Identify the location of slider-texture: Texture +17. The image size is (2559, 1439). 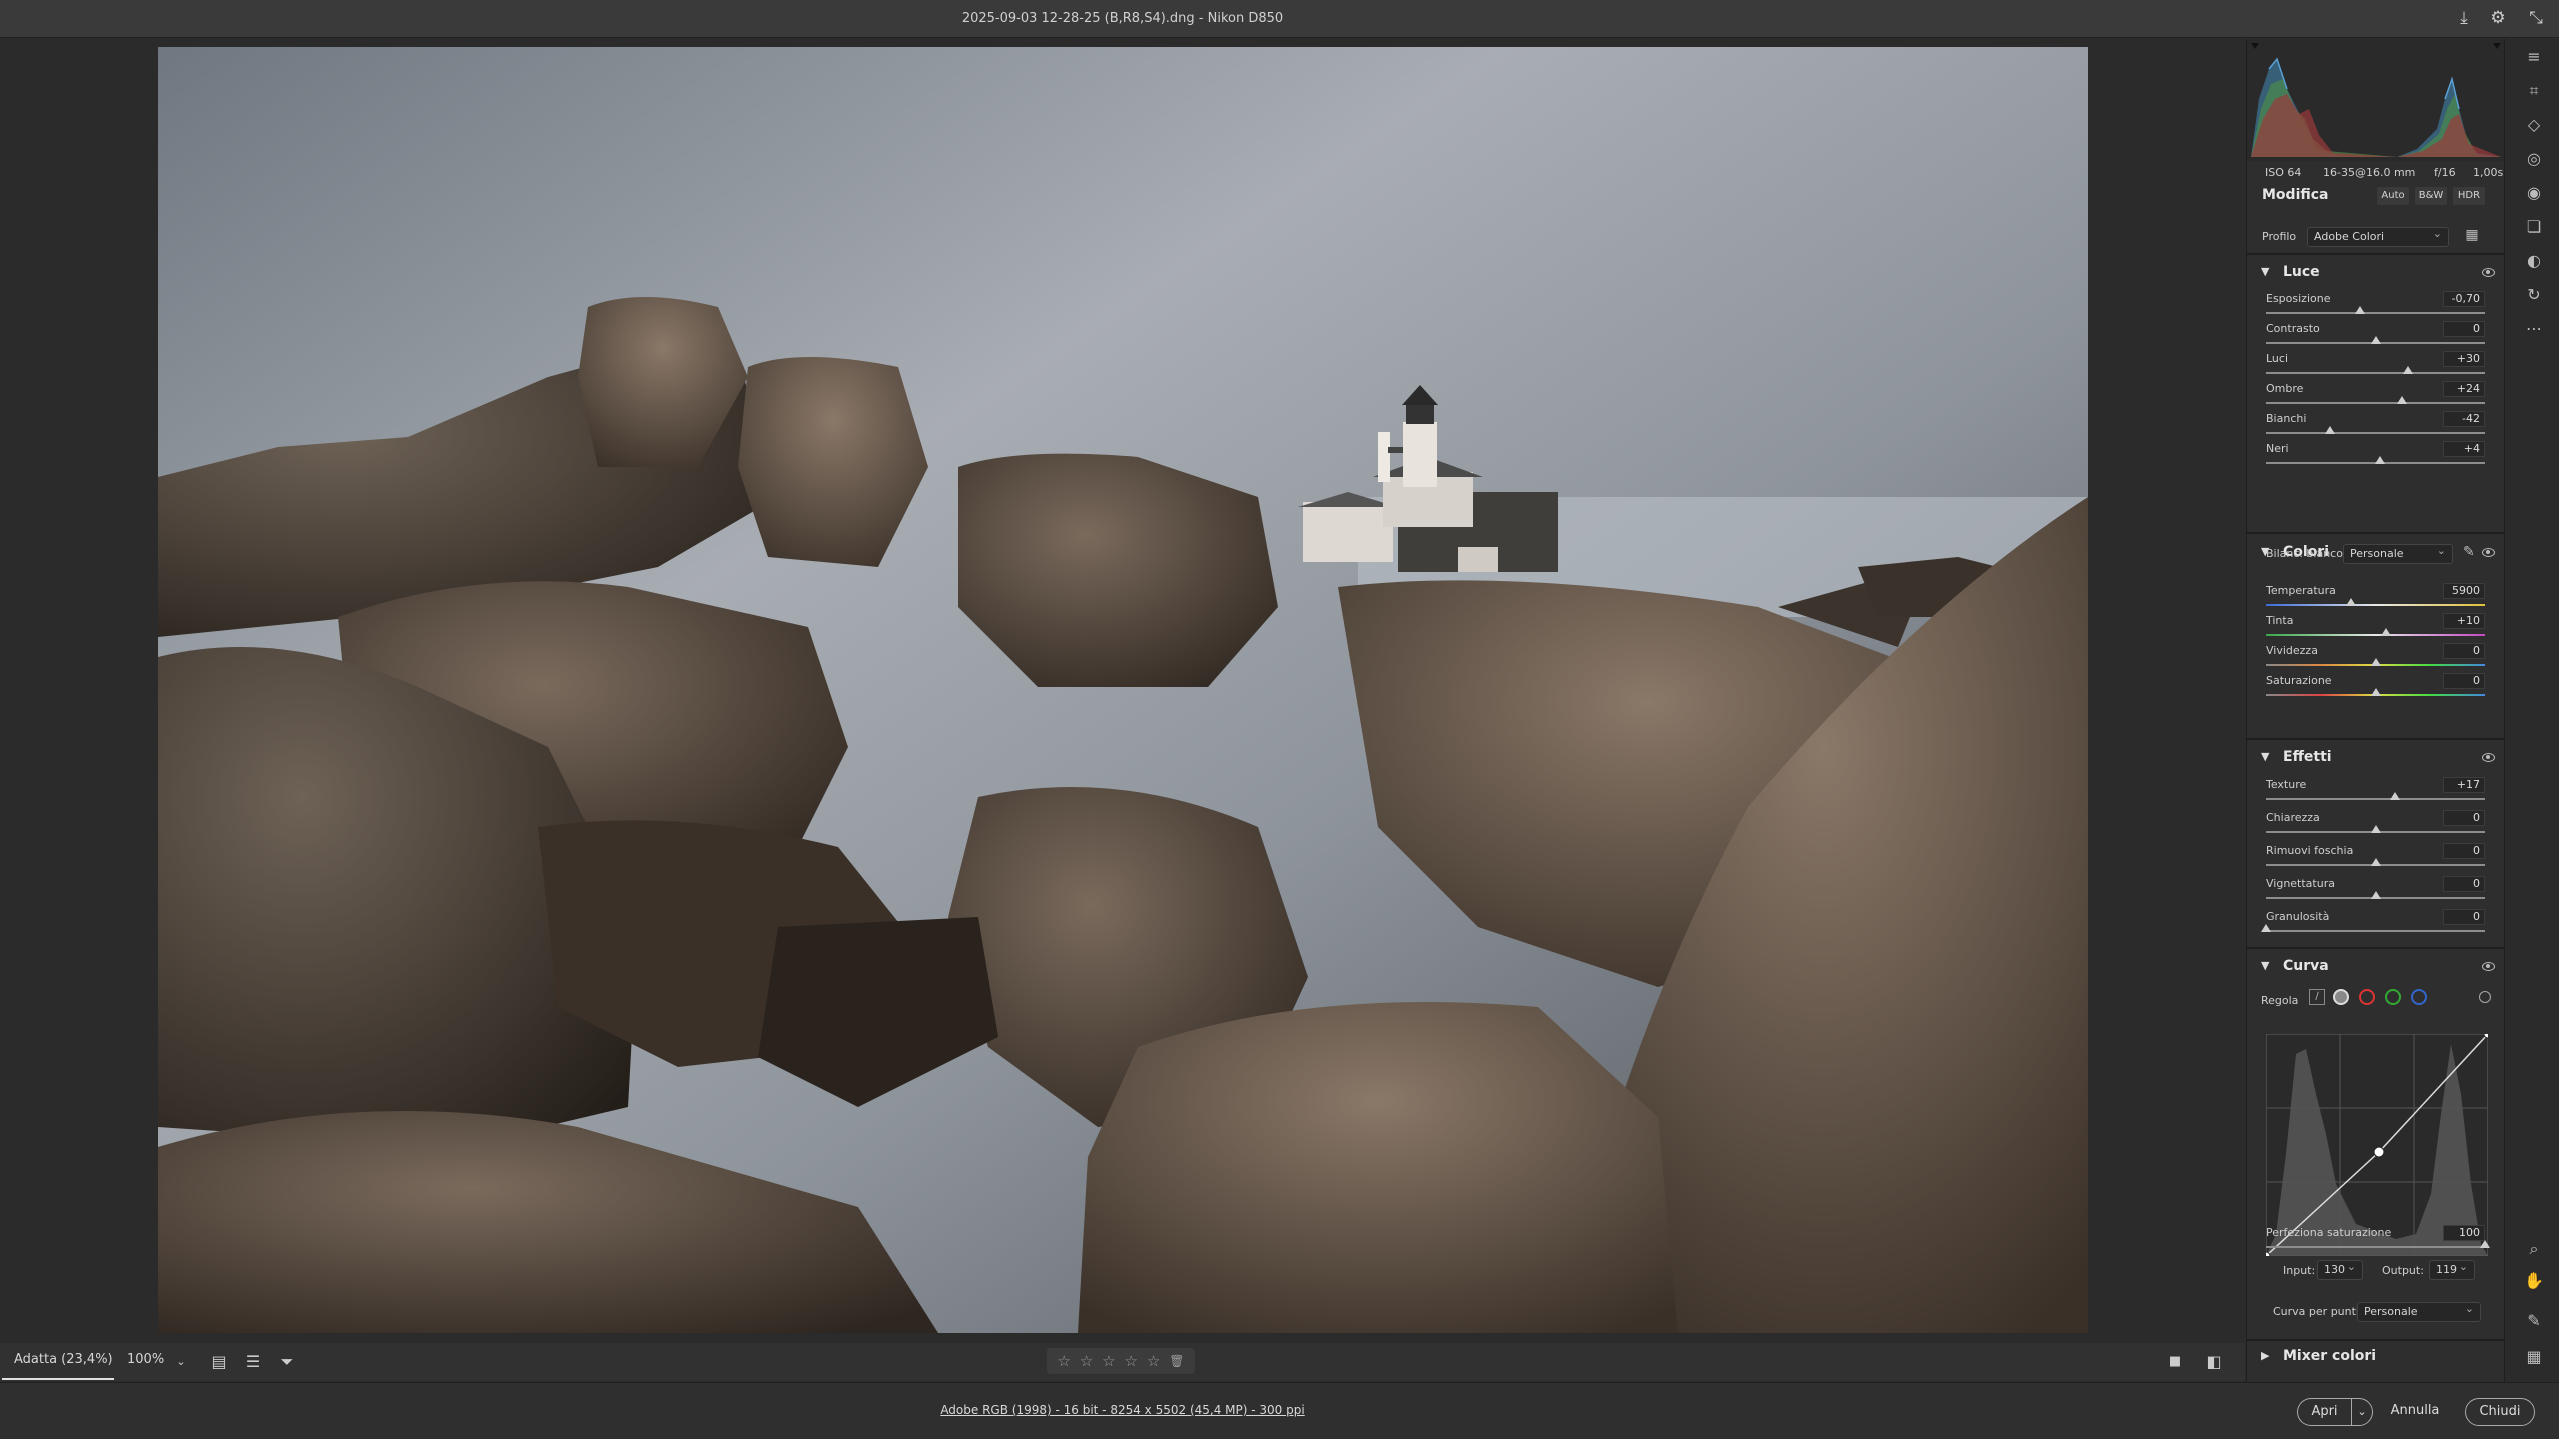
(2375, 792).